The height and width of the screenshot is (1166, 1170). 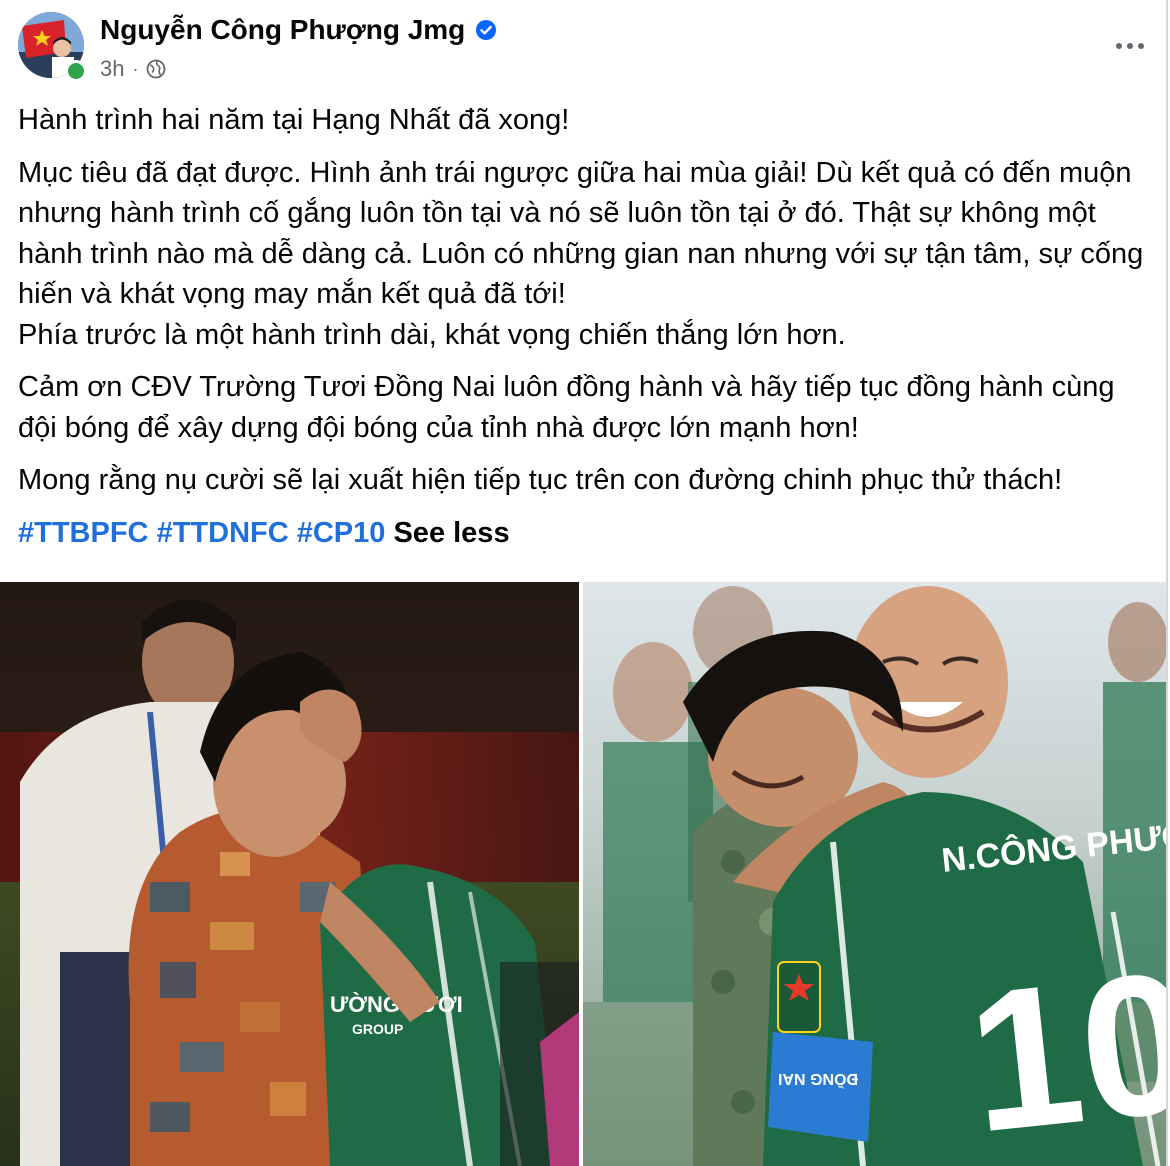 What do you see at coordinates (83, 533) in the screenshot?
I see `hashtag-link: #TTBPFC` at bounding box center [83, 533].